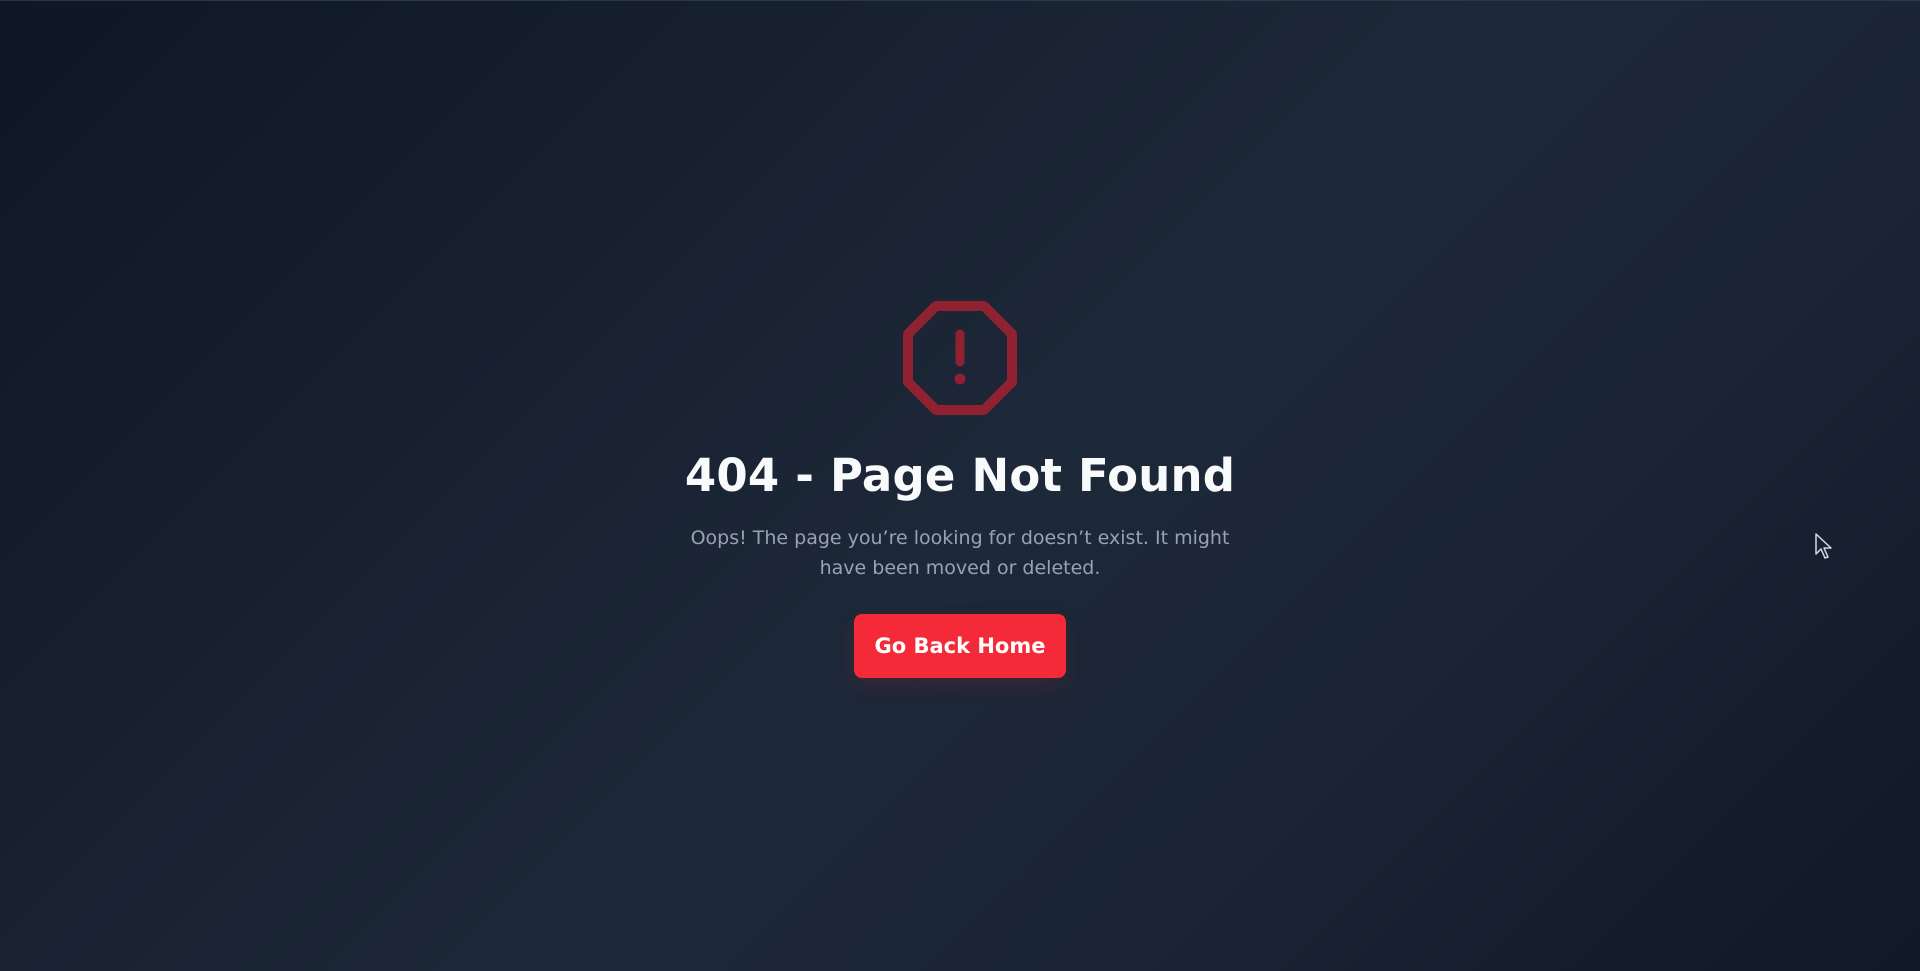 Image resolution: width=1920 pixels, height=971 pixels. What do you see at coordinates (960, 358) in the screenshot?
I see `octagon-alert-icon` at bounding box center [960, 358].